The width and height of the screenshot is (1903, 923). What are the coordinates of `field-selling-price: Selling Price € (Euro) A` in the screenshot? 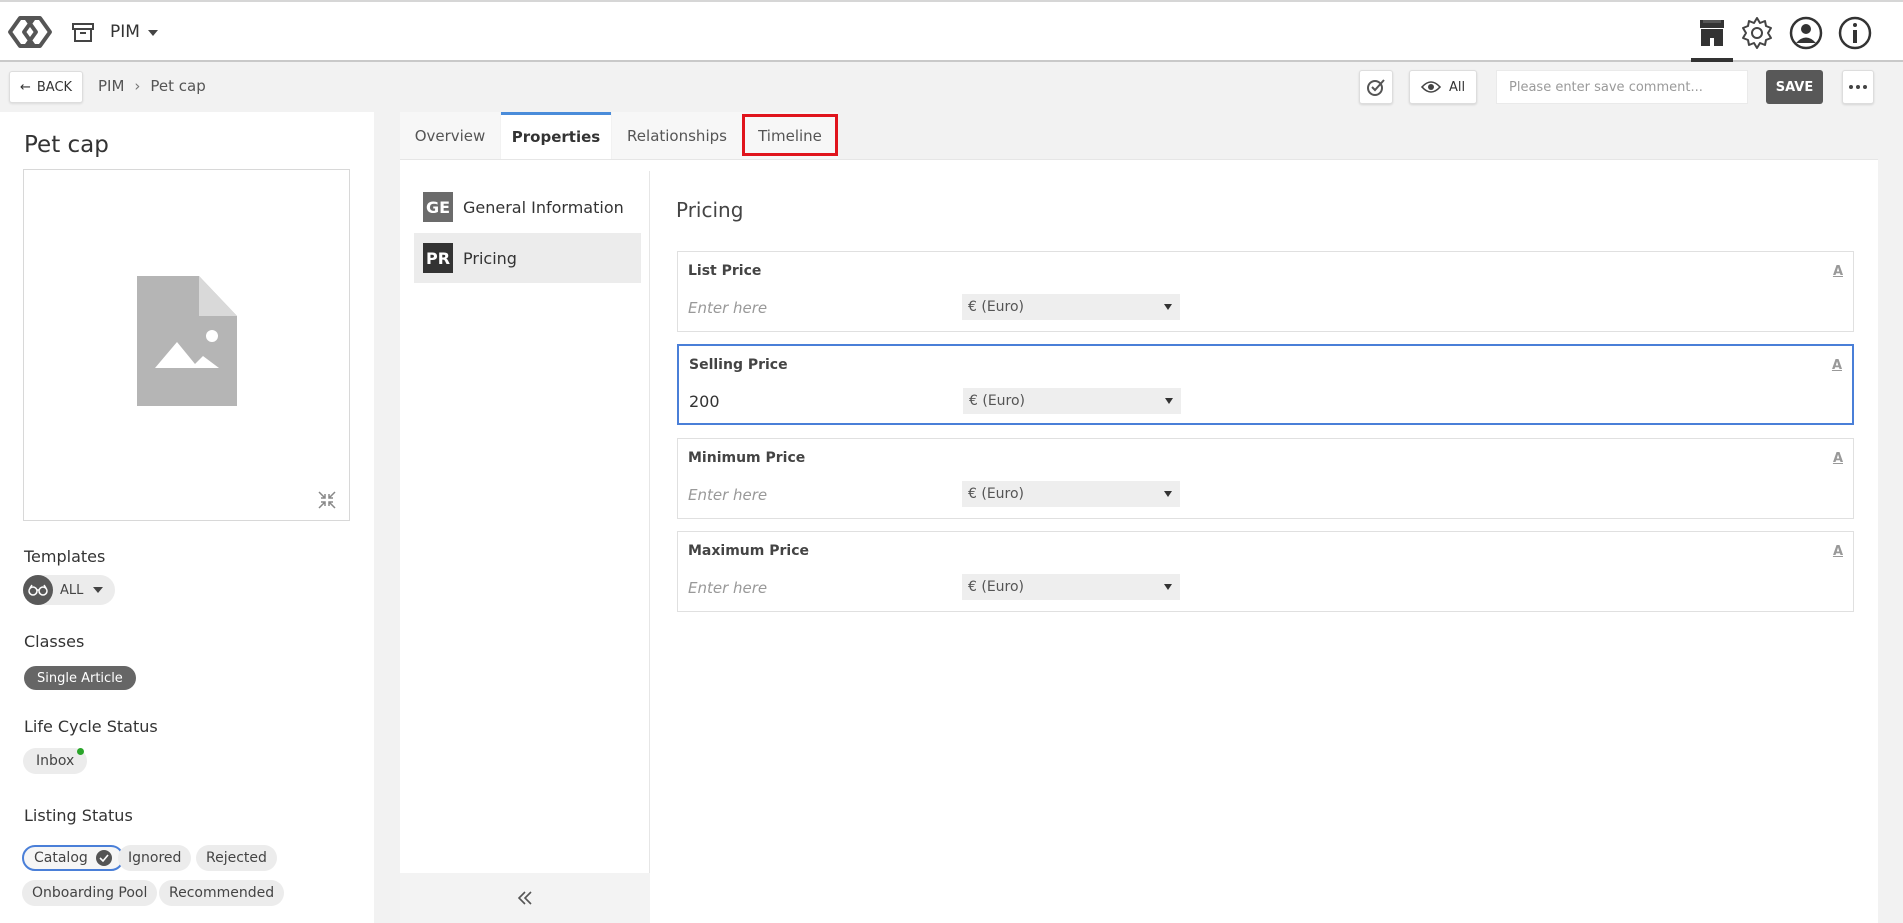 It's located at (1265, 384).